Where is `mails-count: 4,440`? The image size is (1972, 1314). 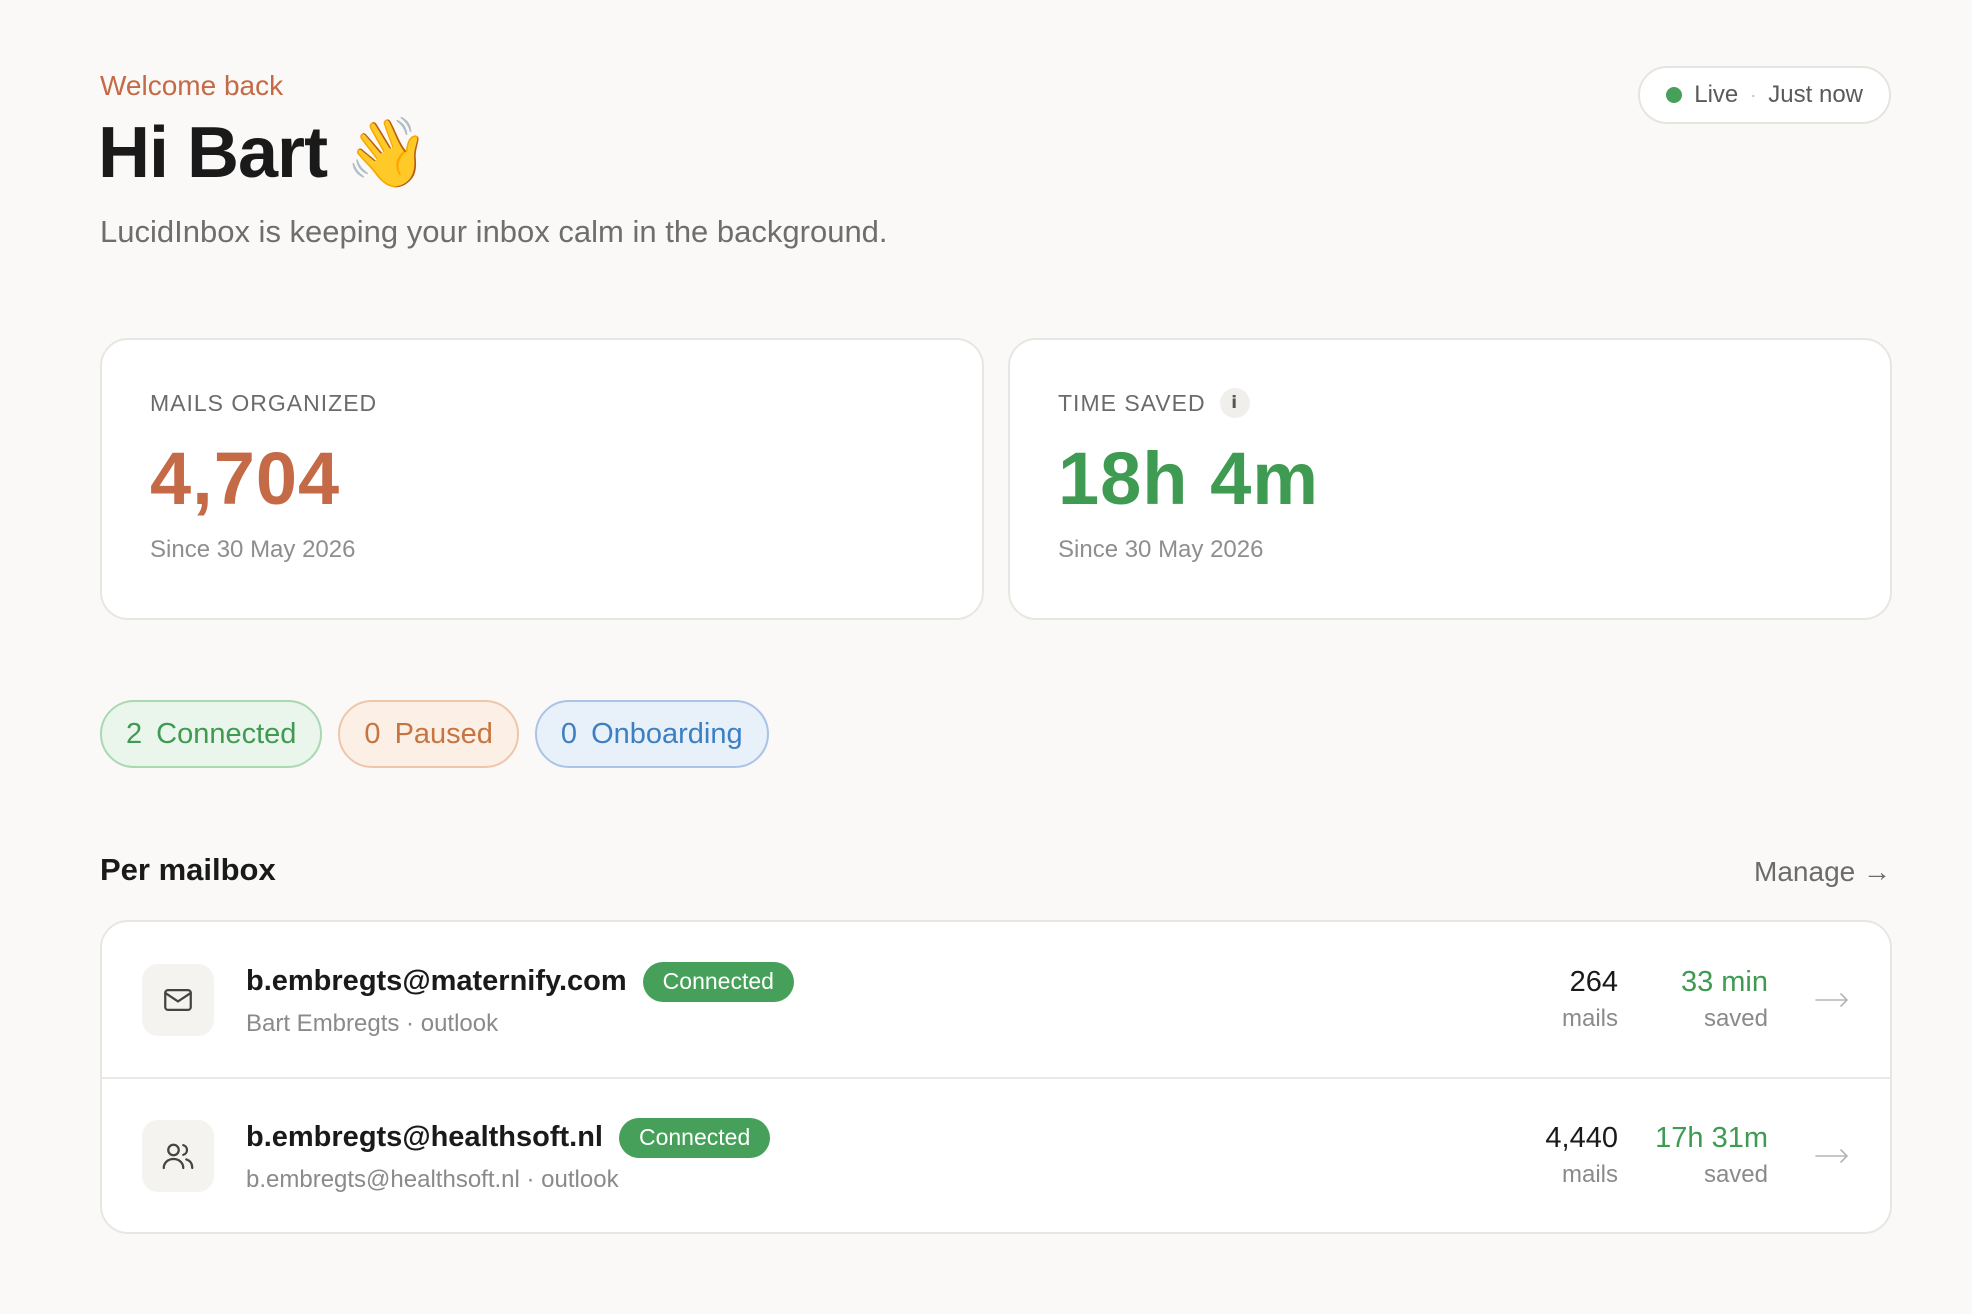
mails-count: 4,440 is located at coordinates (1581, 1138).